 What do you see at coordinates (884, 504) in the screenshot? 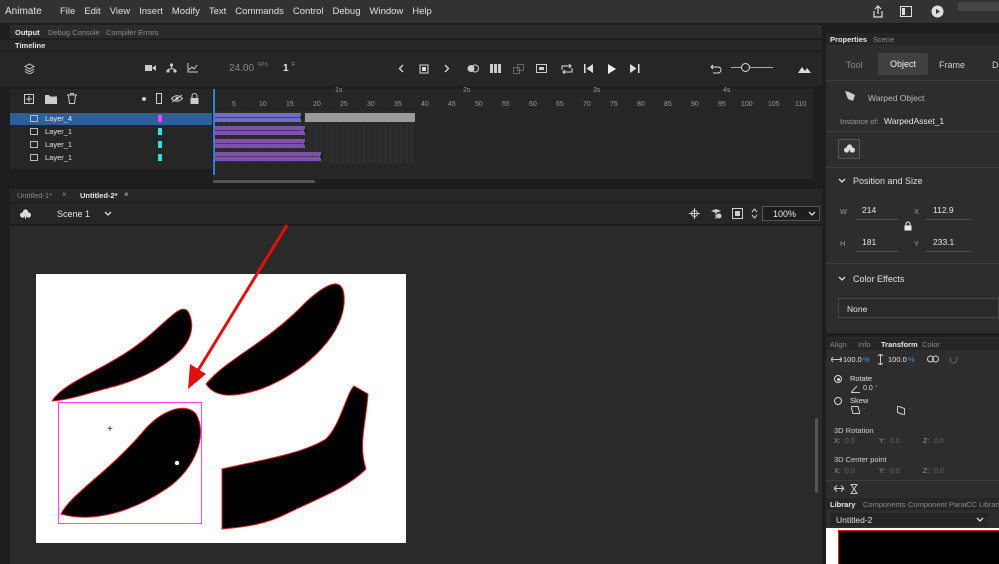
I see `tab-components: Components` at bounding box center [884, 504].